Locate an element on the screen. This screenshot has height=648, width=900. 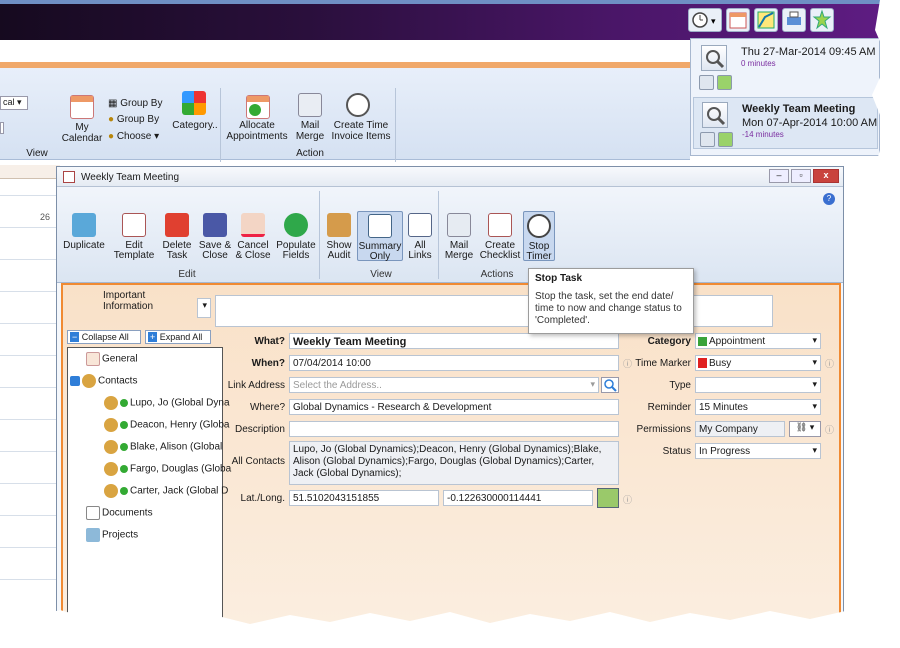
busy-color-icon is located at coordinates (702, 363).